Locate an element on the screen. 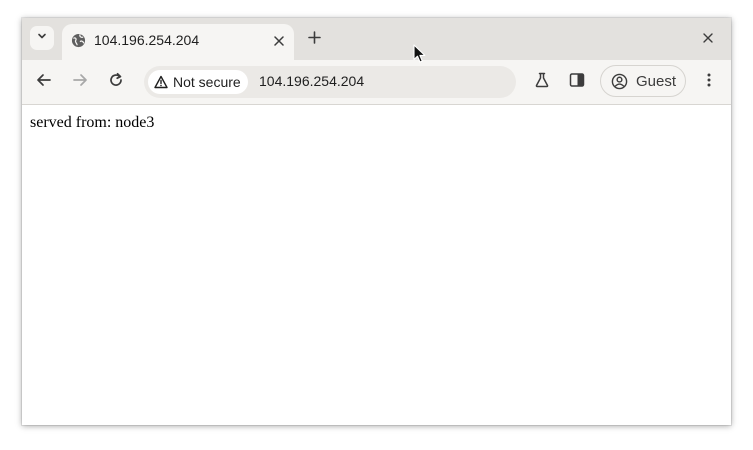 This screenshot has height=450, width=753. security-label: Not secure is located at coordinates (207, 82).